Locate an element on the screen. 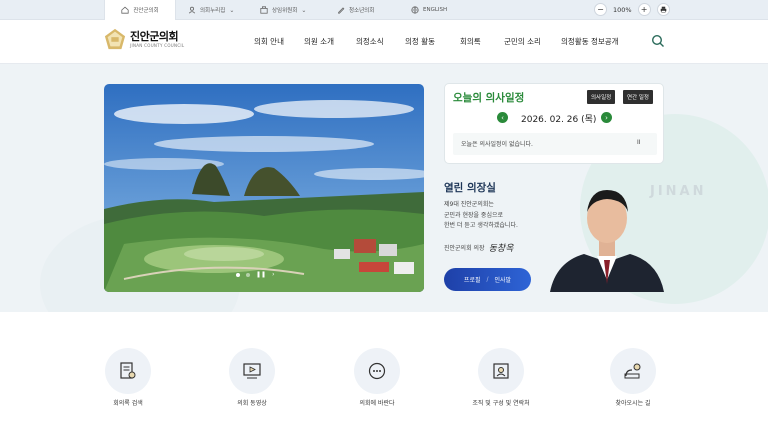 Image resolution: width=768 pixels, height=432 pixels. nav-disclosure: 의정활동 정보공개 is located at coordinates (590, 41).